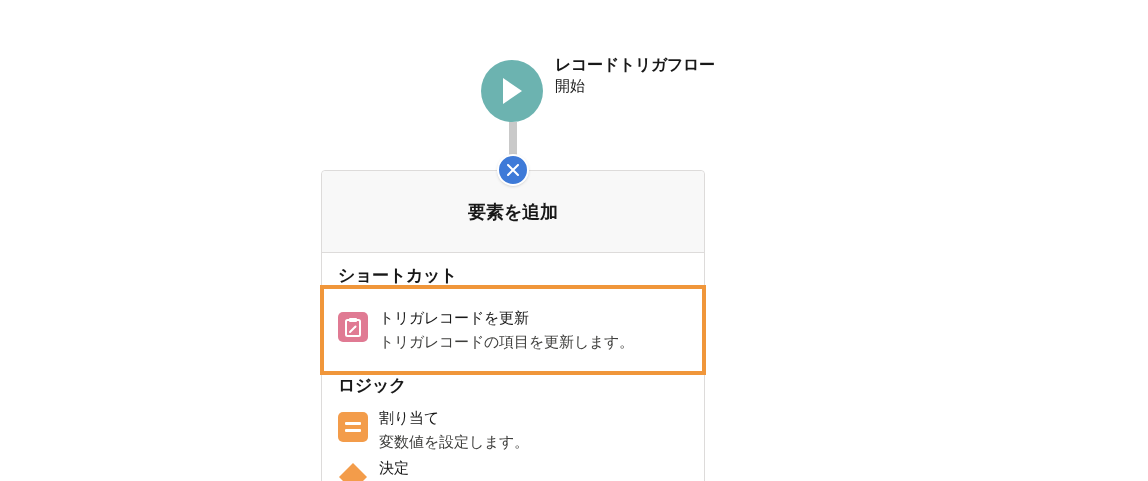 The height and width of the screenshot is (481, 1148). I want to click on start-label: 開始, so click(570, 86).